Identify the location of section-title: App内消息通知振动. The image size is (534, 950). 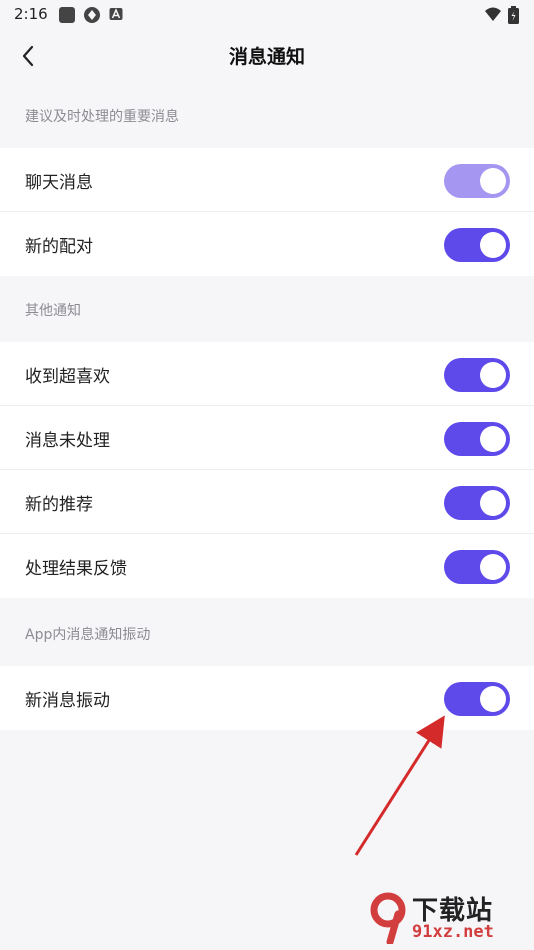
(88, 635).